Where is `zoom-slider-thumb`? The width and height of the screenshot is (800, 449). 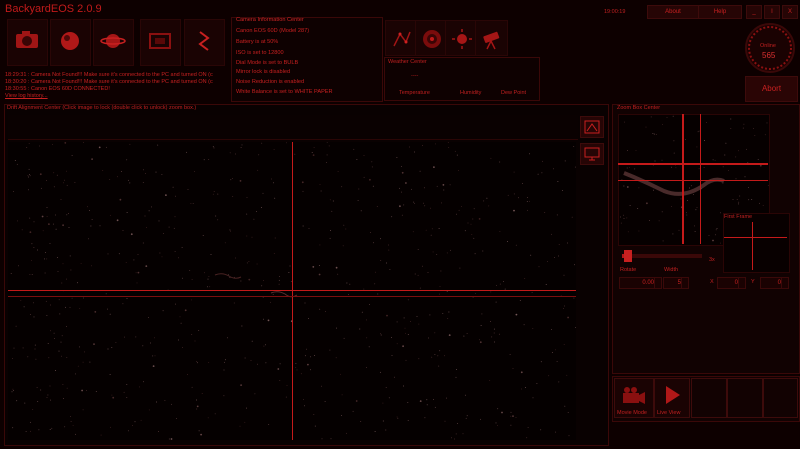 zoom-slider-thumb is located at coordinates (628, 256).